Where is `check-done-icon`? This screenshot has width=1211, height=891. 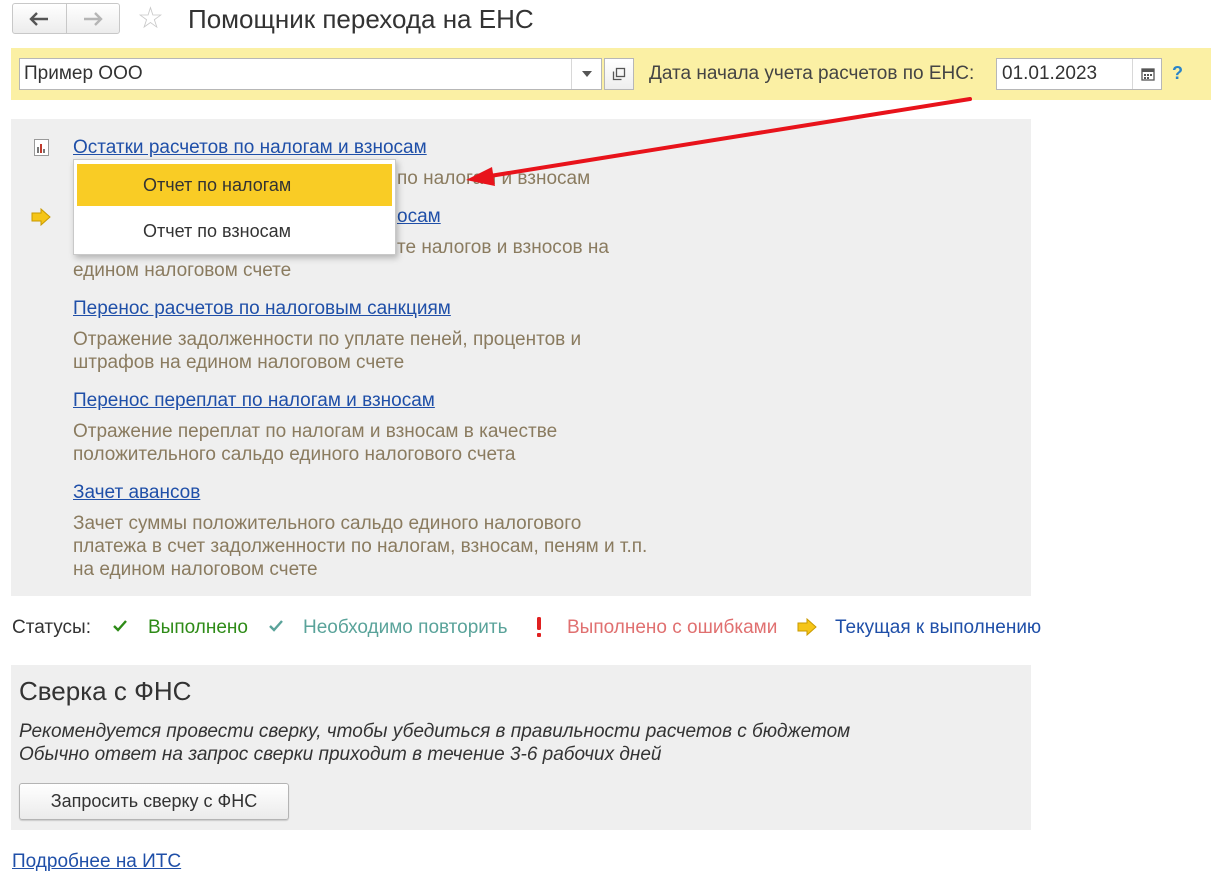 check-done-icon is located at coordinates (120, 628).